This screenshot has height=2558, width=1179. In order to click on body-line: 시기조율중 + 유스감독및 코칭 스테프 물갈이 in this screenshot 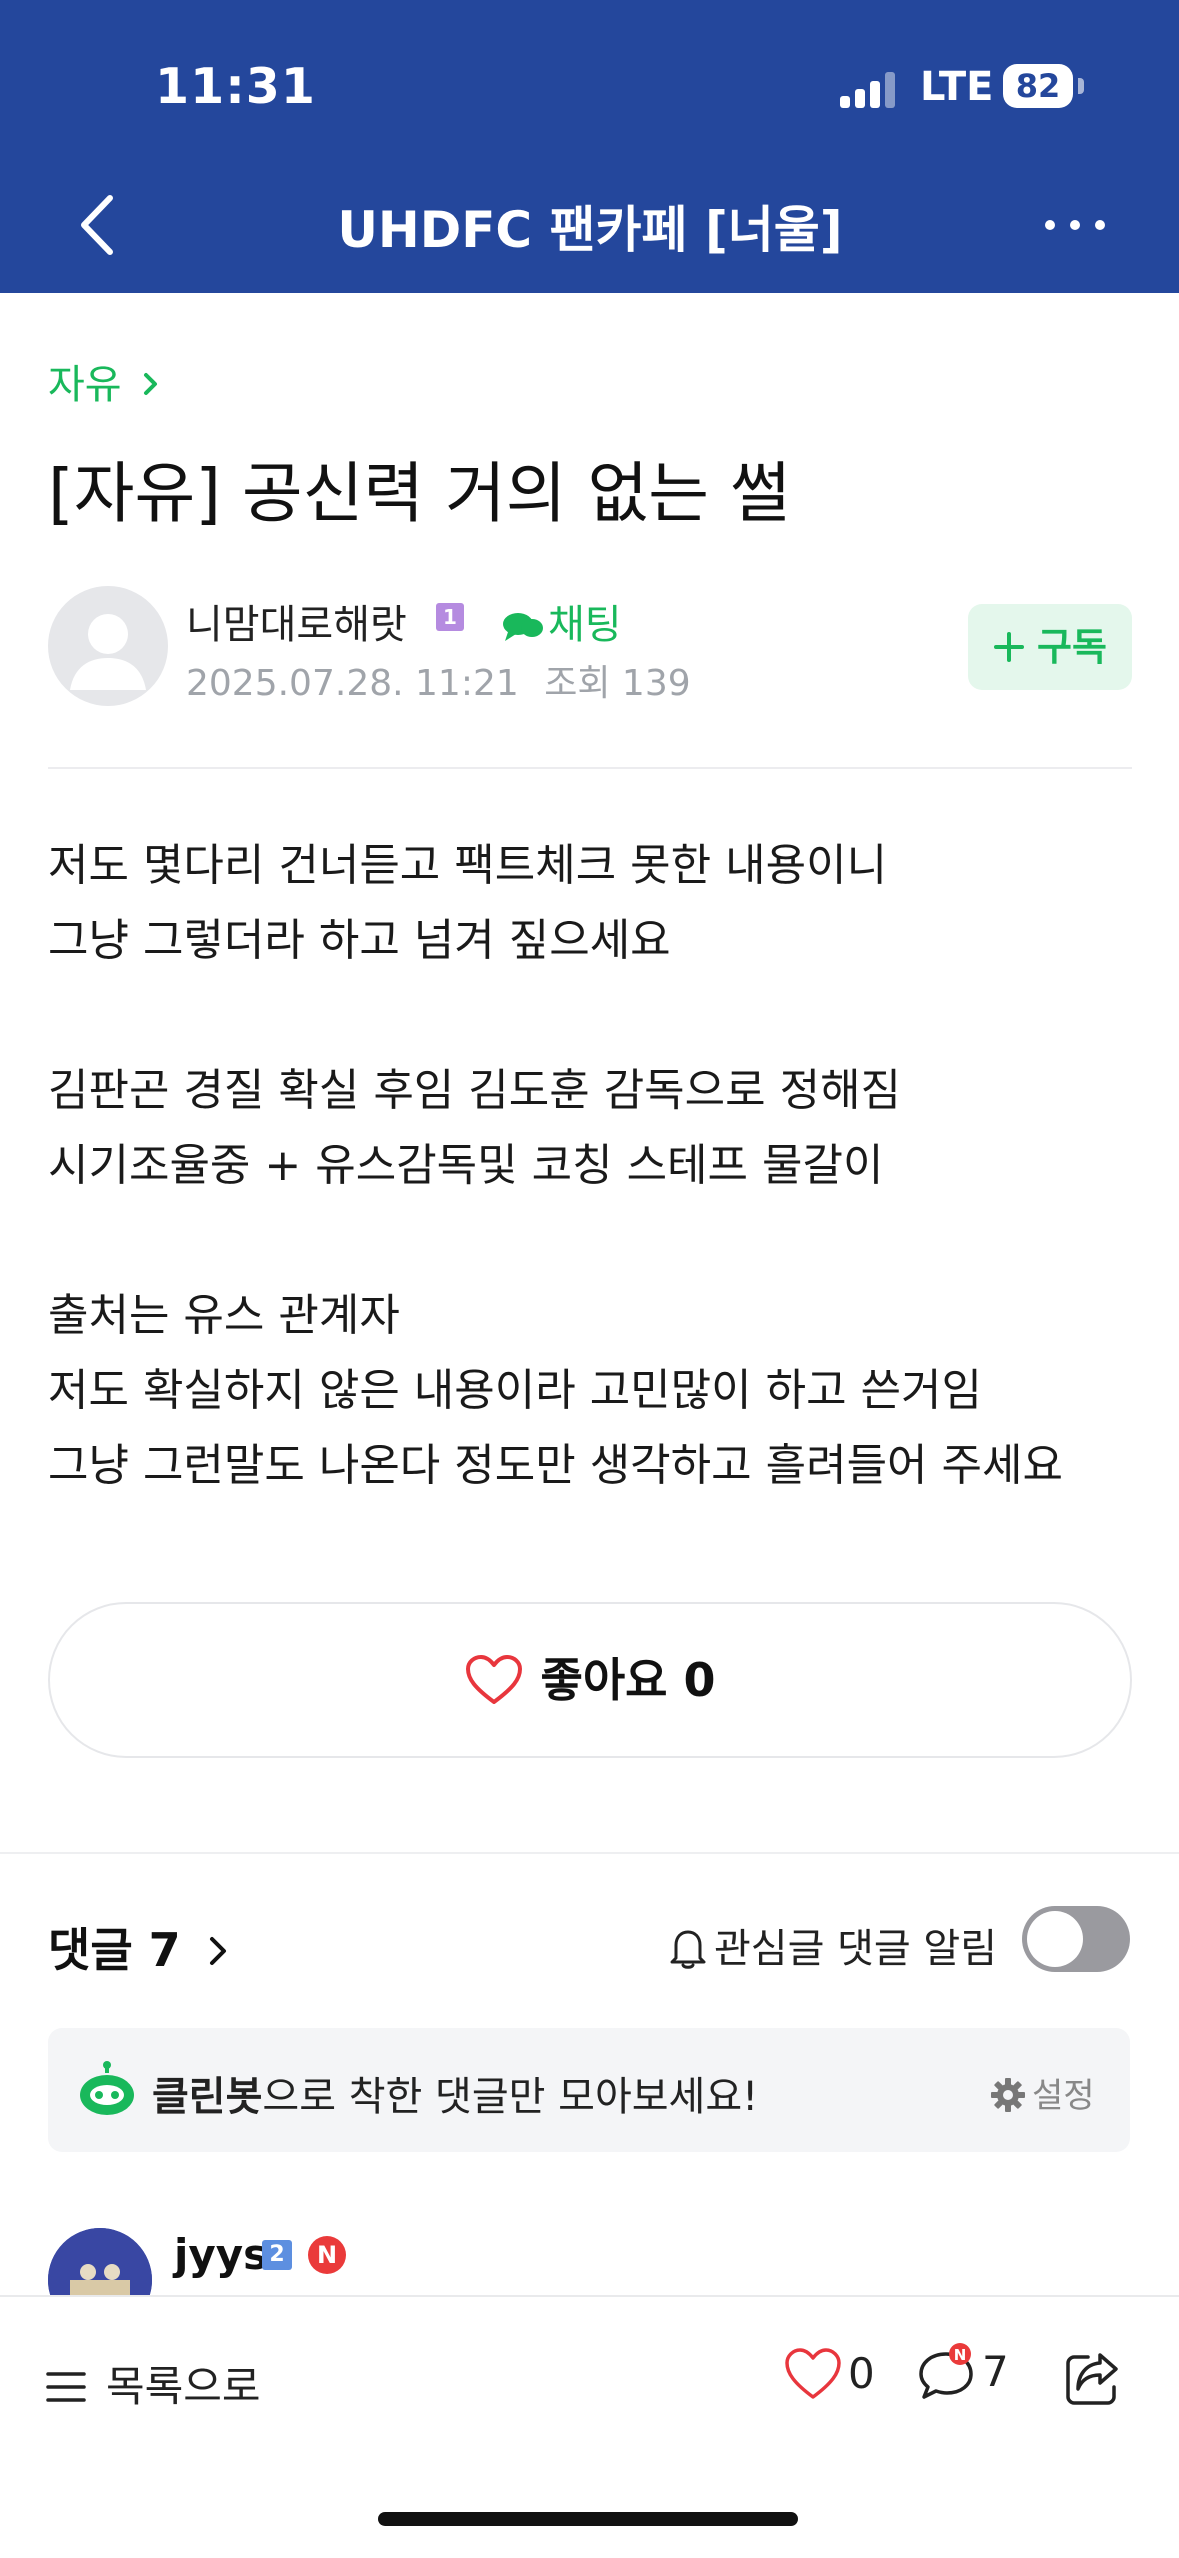, I will do `click(466, 1165)`.